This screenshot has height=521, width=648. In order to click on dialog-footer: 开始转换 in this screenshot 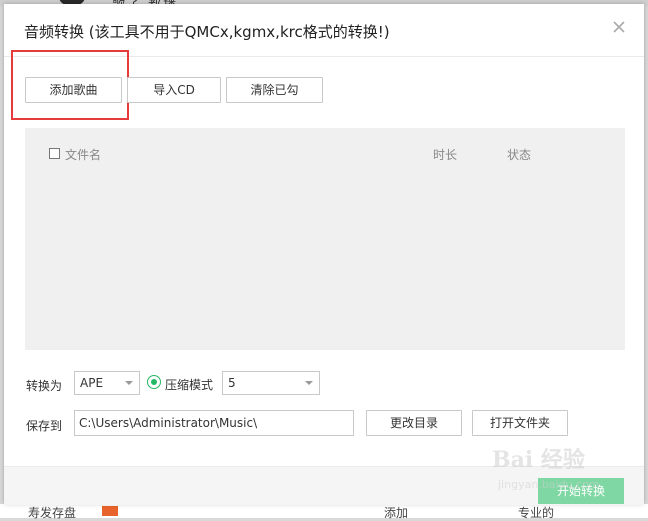, I will do `click(324, 485)`.